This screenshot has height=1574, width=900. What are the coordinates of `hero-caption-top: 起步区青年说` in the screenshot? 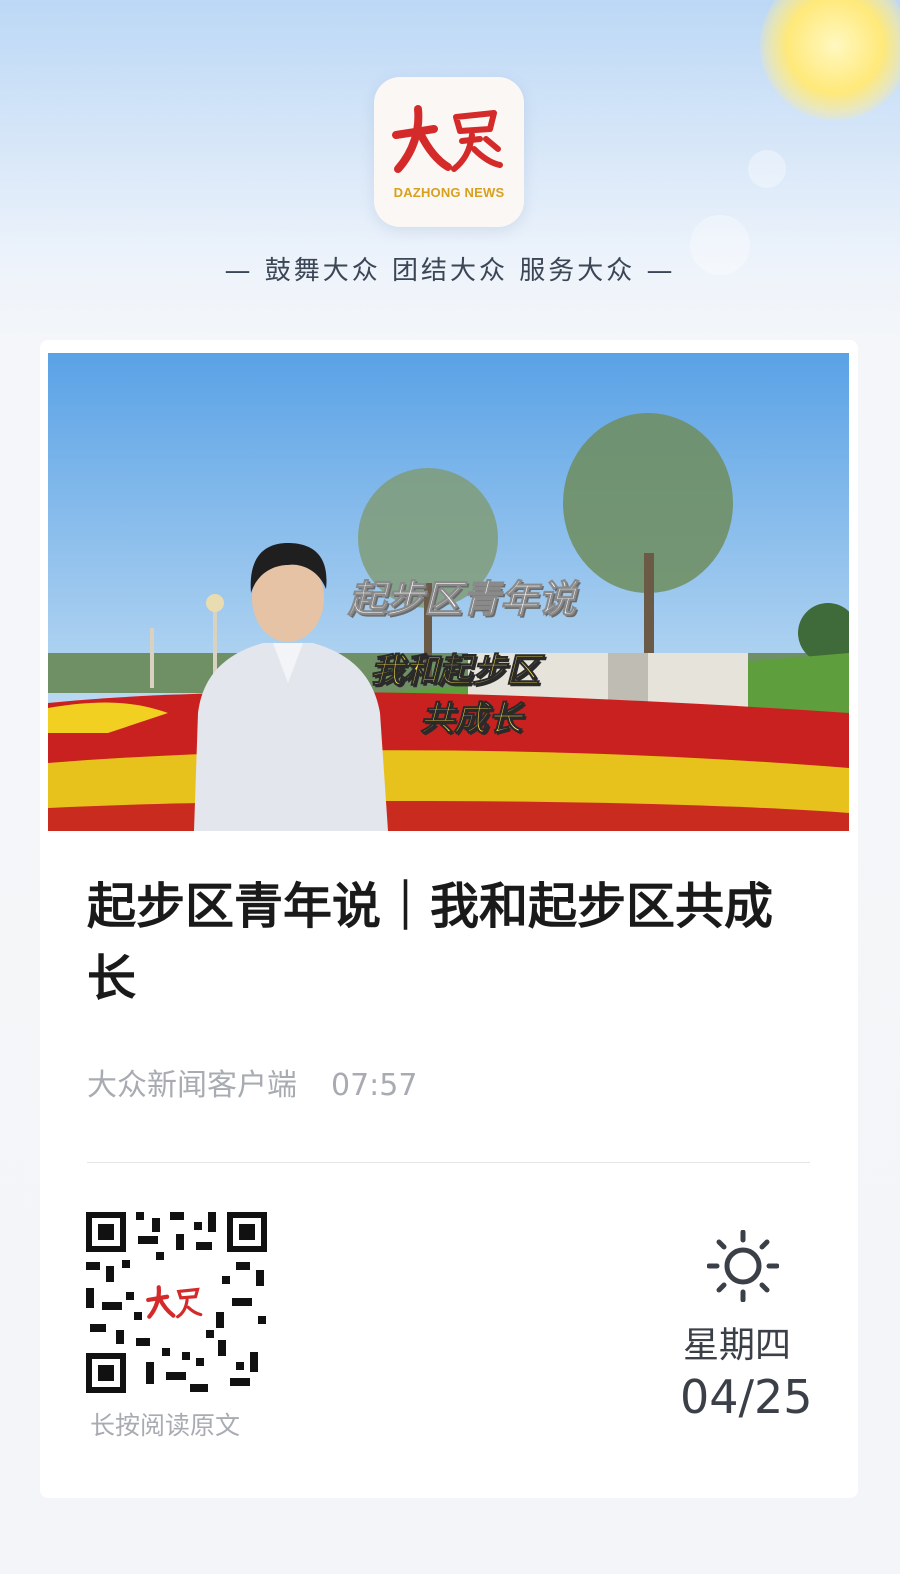 It's located at (462, 599).